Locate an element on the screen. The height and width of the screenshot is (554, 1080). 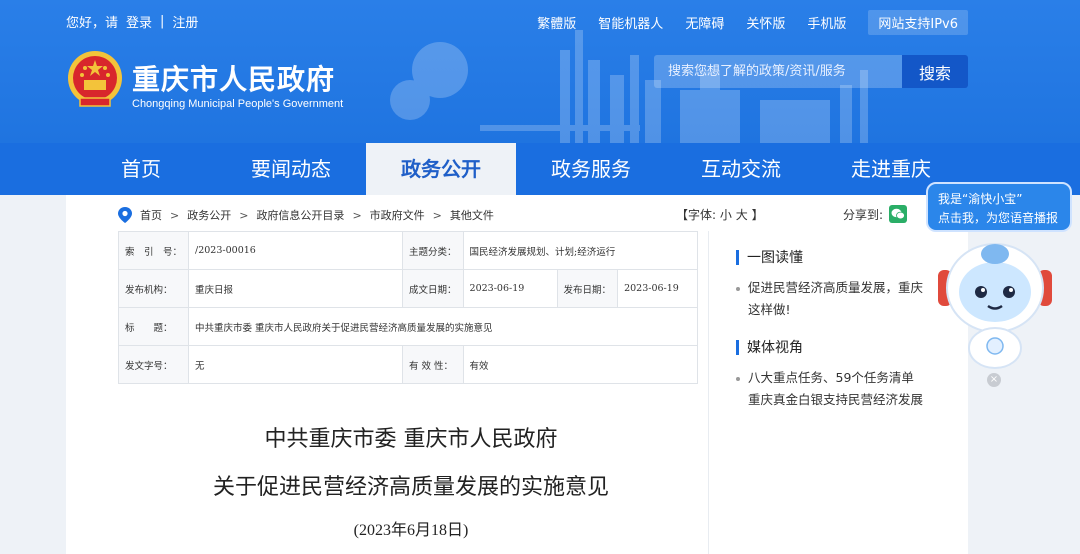
national-emblem-logo is located at coordinates (95, 79).